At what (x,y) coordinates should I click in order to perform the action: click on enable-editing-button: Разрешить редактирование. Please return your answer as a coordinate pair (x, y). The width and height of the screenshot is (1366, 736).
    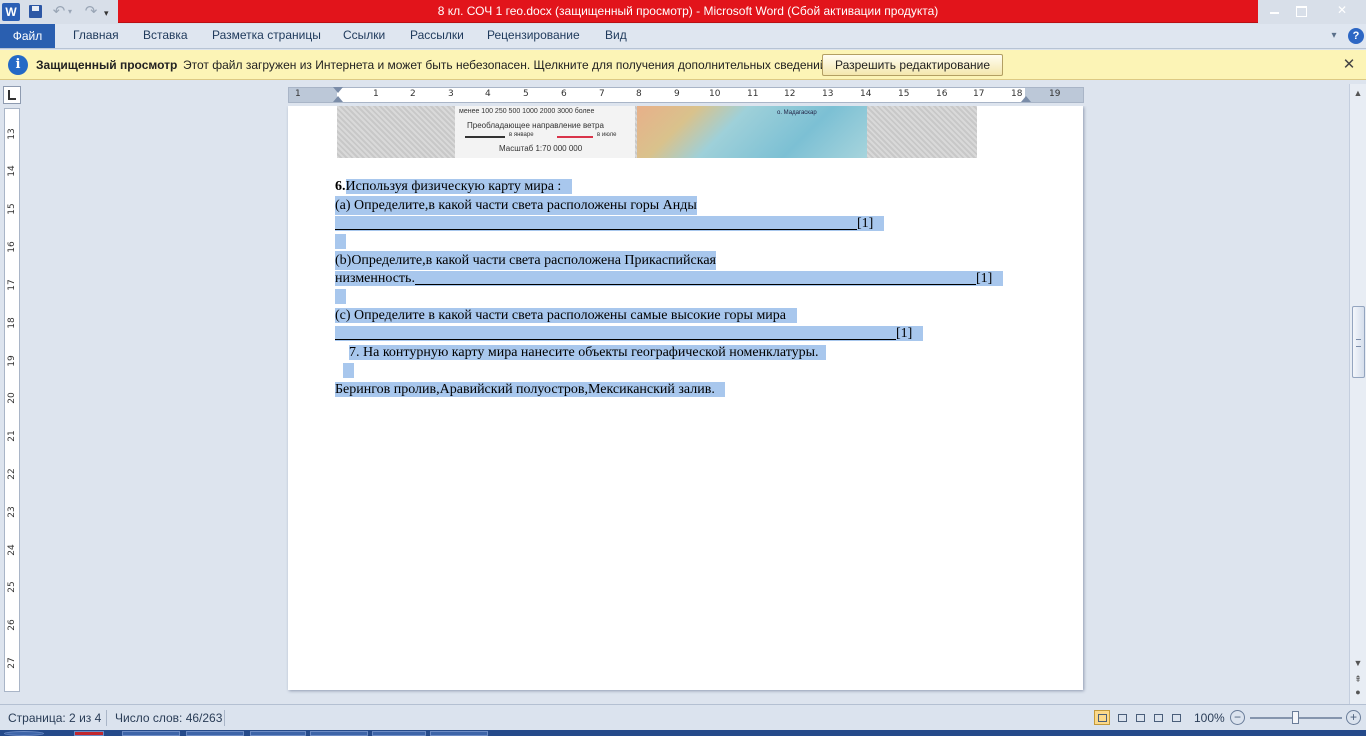
    Looking at the image, I should click on (912, 65).